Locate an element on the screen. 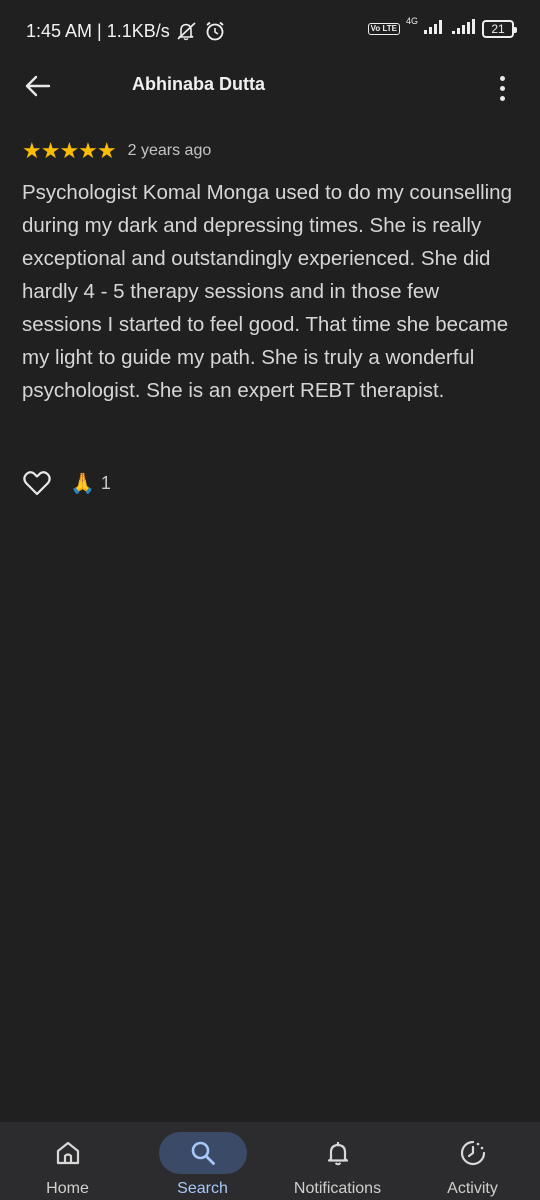  nav-home-icon-wrap is located at coordinates (68, 1153).